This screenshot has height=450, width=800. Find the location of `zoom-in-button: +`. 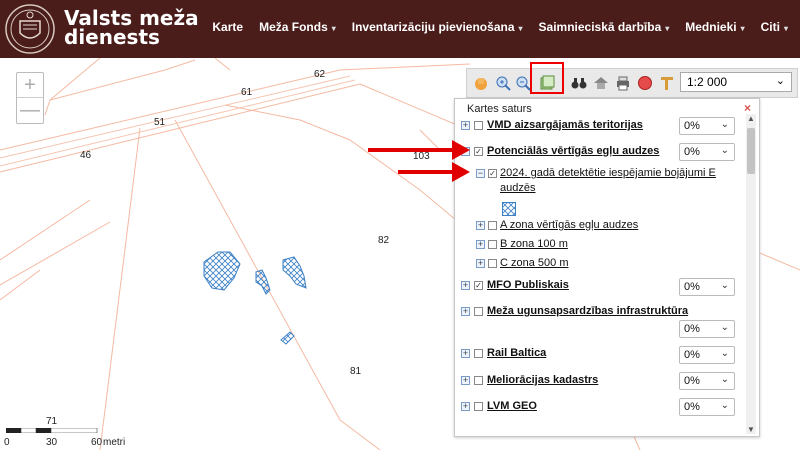

zoom-in-button: + is located at coordinates (30, 85).